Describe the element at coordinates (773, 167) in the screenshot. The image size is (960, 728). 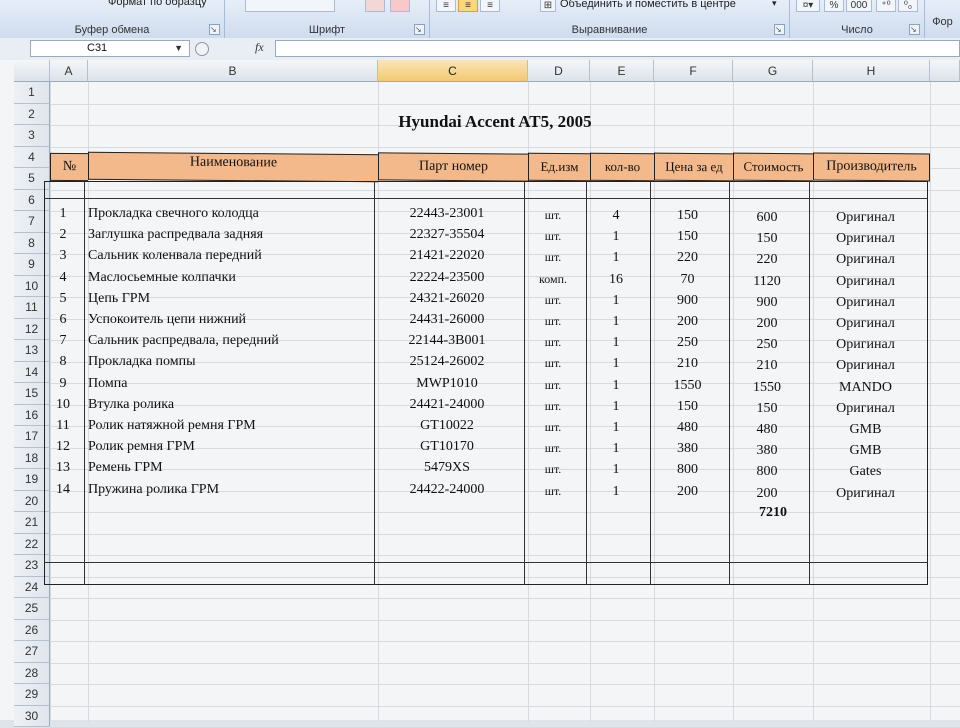
I see `table-header-cell: Стоимость` at that location.